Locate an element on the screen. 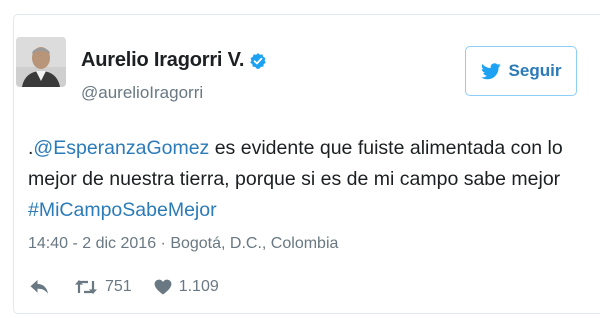  reply-icon is located at coordinates (39, 287).